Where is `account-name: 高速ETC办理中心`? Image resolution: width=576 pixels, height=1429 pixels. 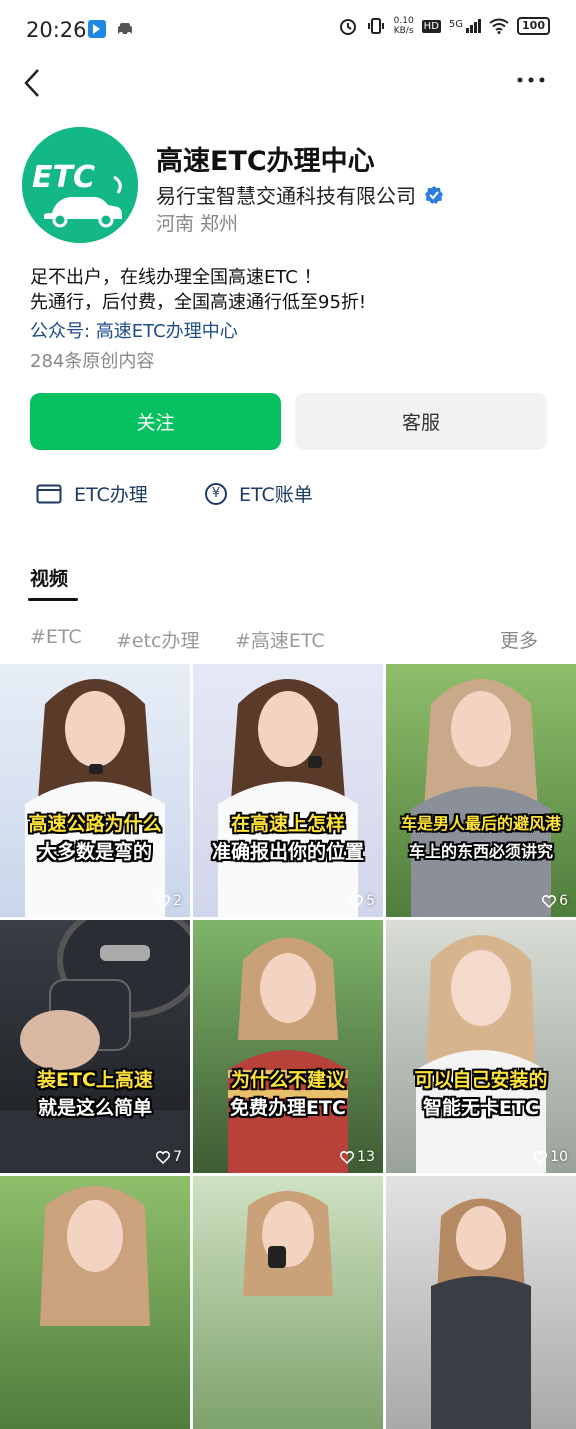
account-name: 高速ETC办理中心 is located at coordinates (265, 161).